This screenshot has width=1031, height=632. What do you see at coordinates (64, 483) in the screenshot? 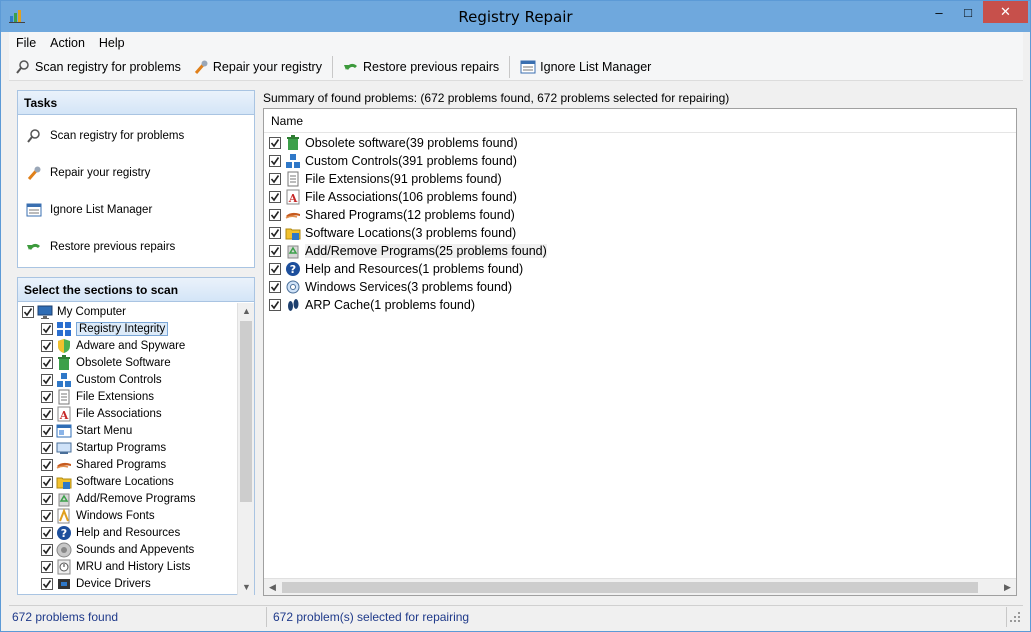
I see `folder-icon` at bounding box center [64, 483].